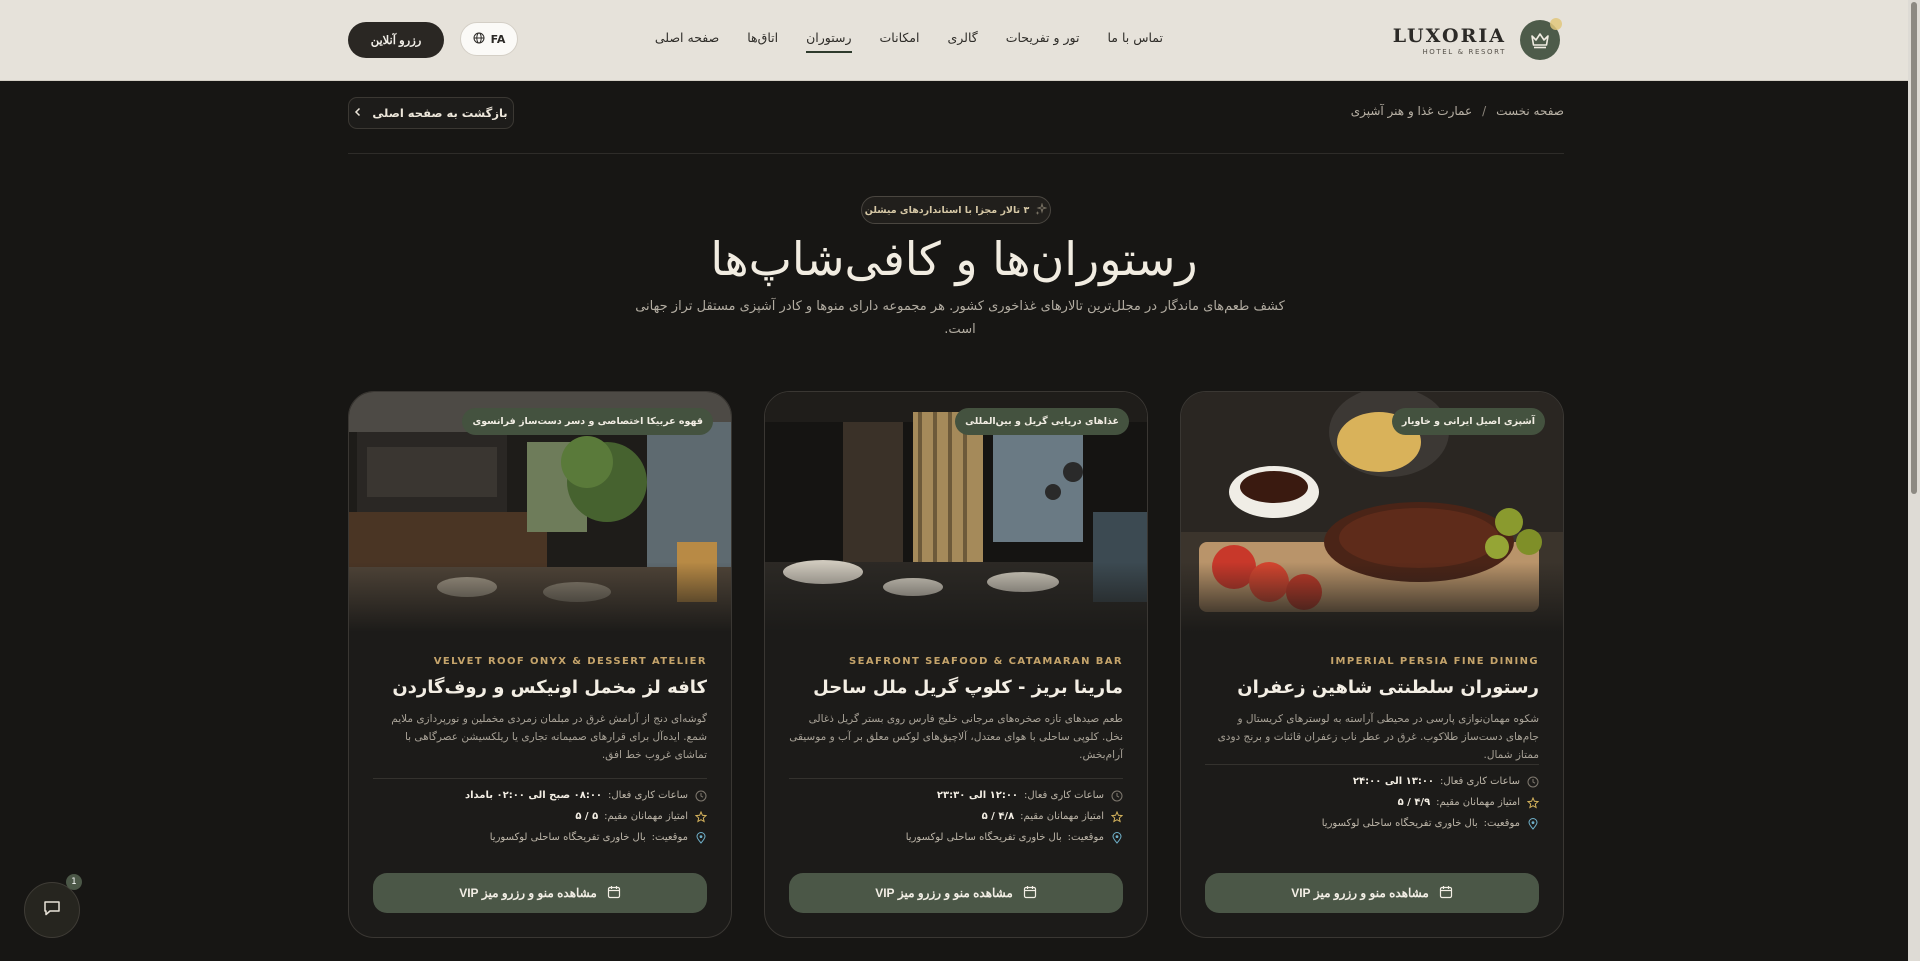  I want to click on nav-home: صفحه اصلی, so click(687, 41).